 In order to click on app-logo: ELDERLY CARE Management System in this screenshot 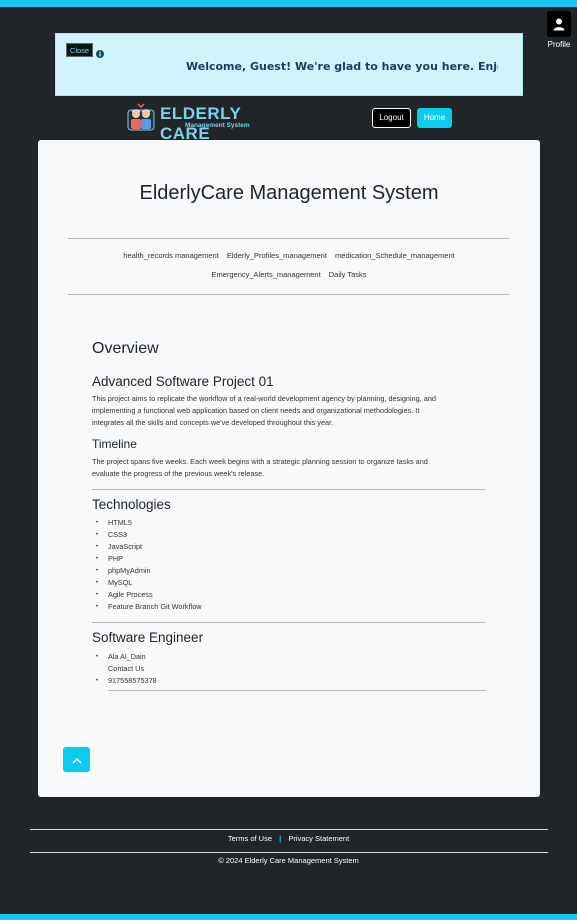, I will do `click(203, 122)`.